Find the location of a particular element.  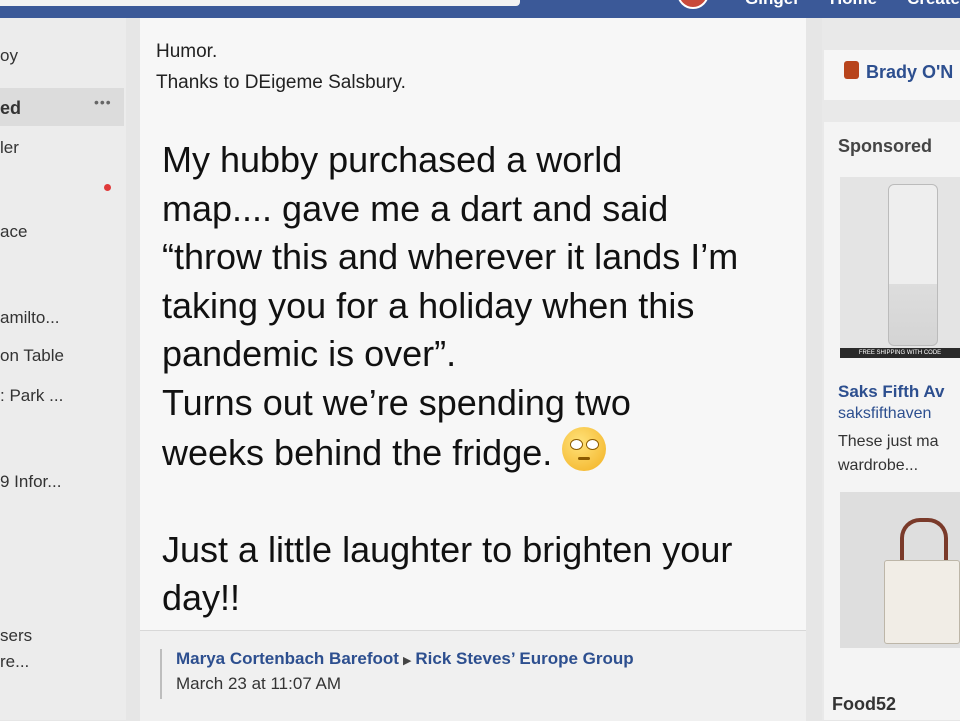

post-text-line: taking you for a holiday when this is located at coordinates (428, 305).